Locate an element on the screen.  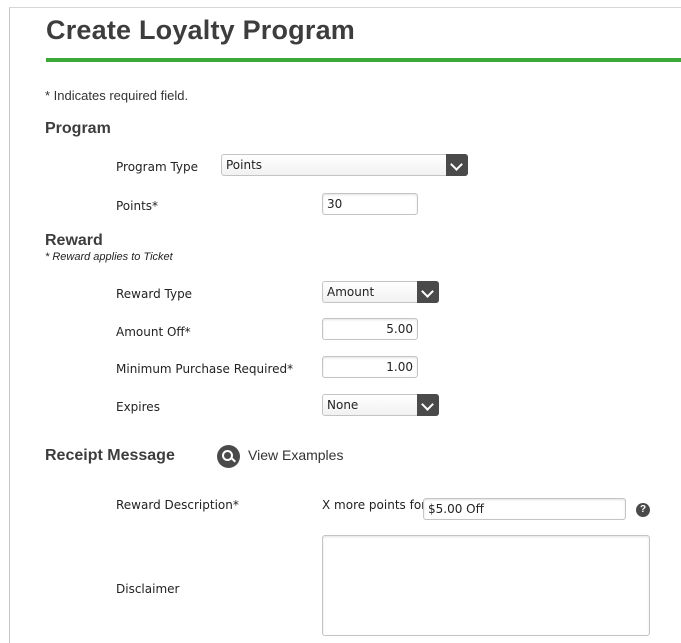
reward-description-input is located at coordinates (524, 509).